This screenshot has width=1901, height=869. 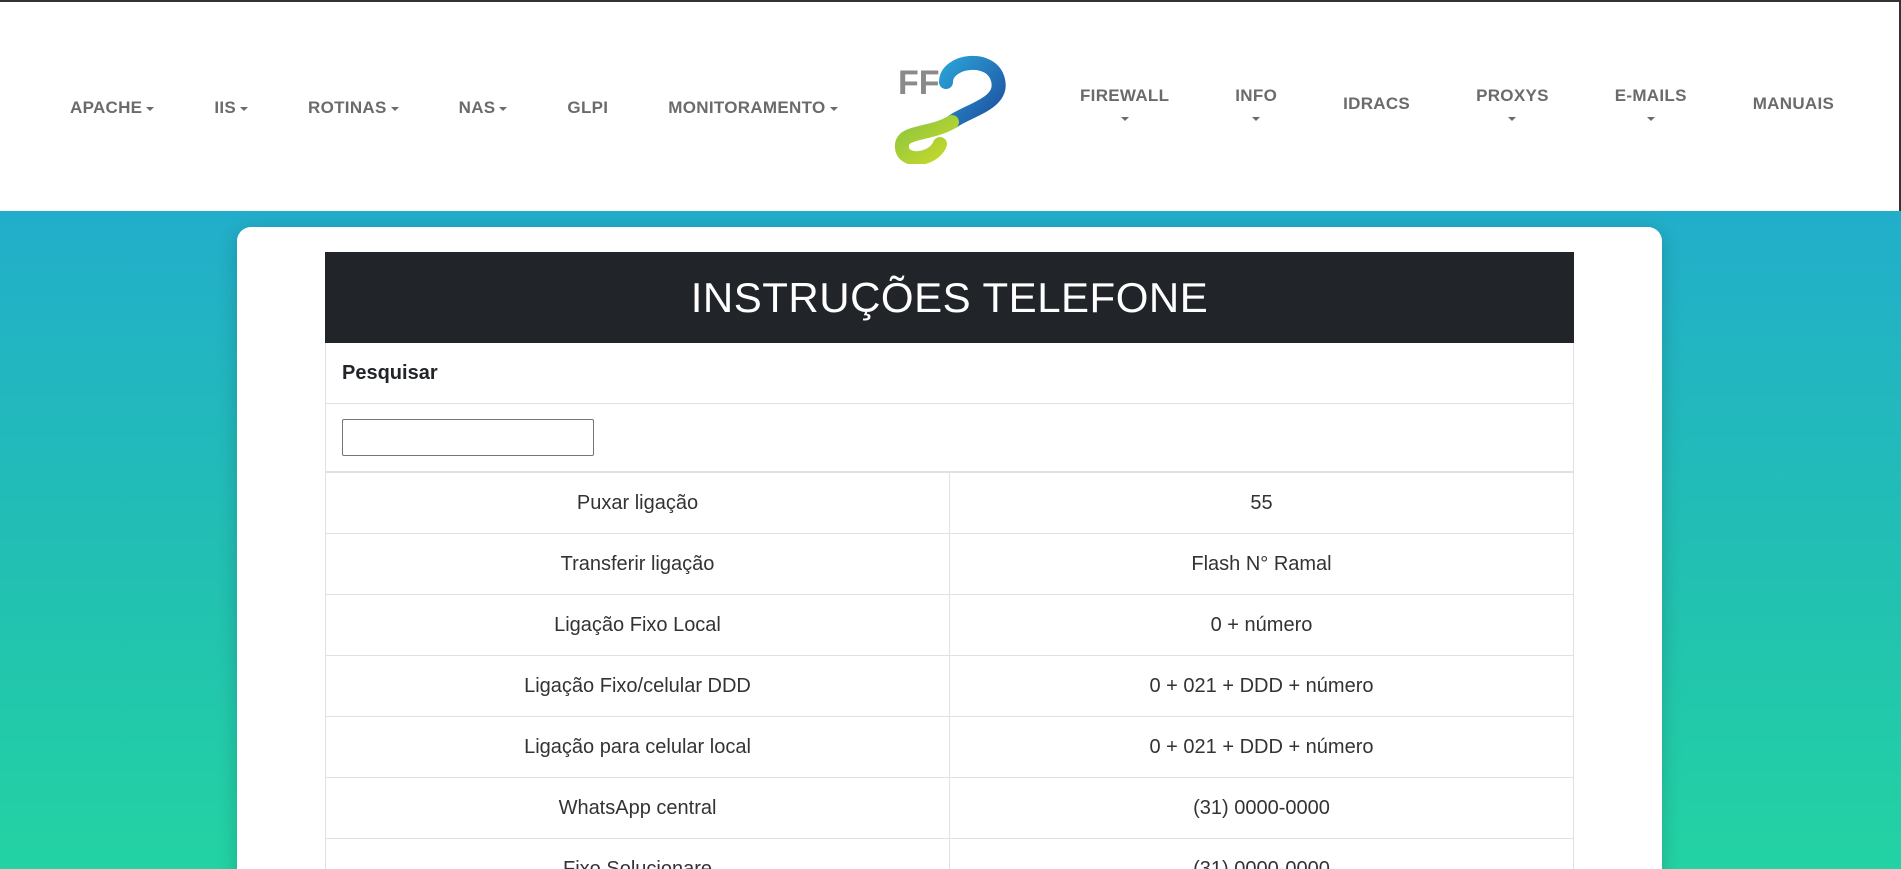 I want to click on nav-glpi: GLPI, so click(x=587, y=108).